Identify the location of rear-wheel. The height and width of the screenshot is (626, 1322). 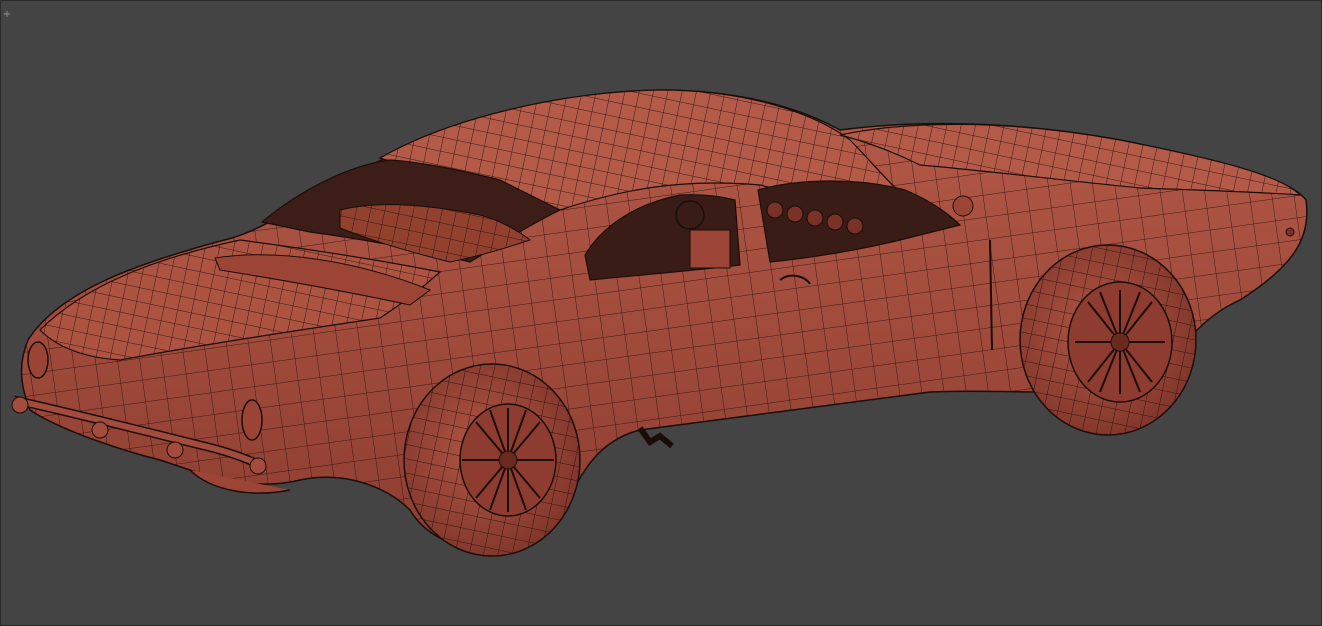
(492, 460).